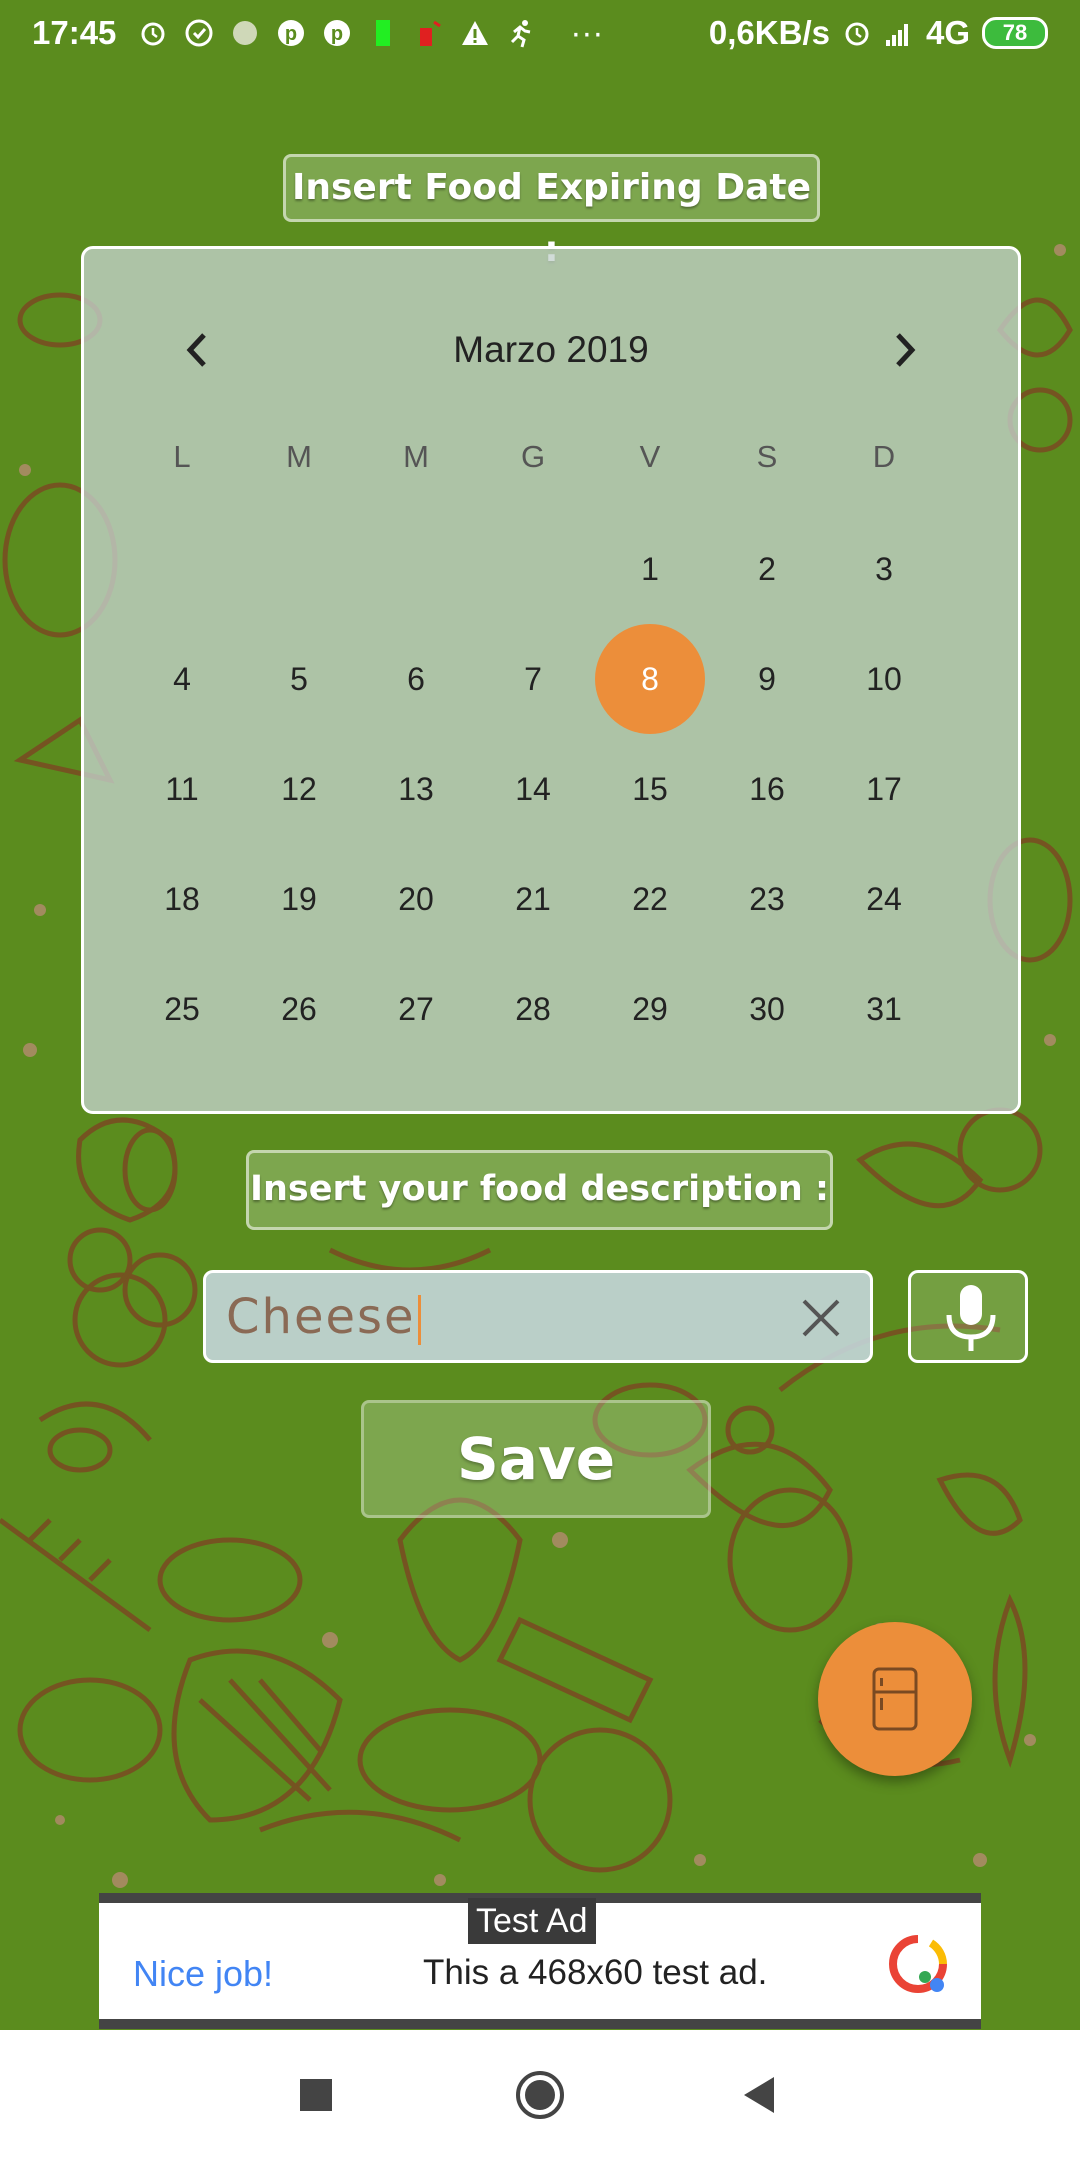  What do you see at coordinates (536, 1459) in the screenshot?
I see `save-button: Save` at bounding box center [536, 1459].